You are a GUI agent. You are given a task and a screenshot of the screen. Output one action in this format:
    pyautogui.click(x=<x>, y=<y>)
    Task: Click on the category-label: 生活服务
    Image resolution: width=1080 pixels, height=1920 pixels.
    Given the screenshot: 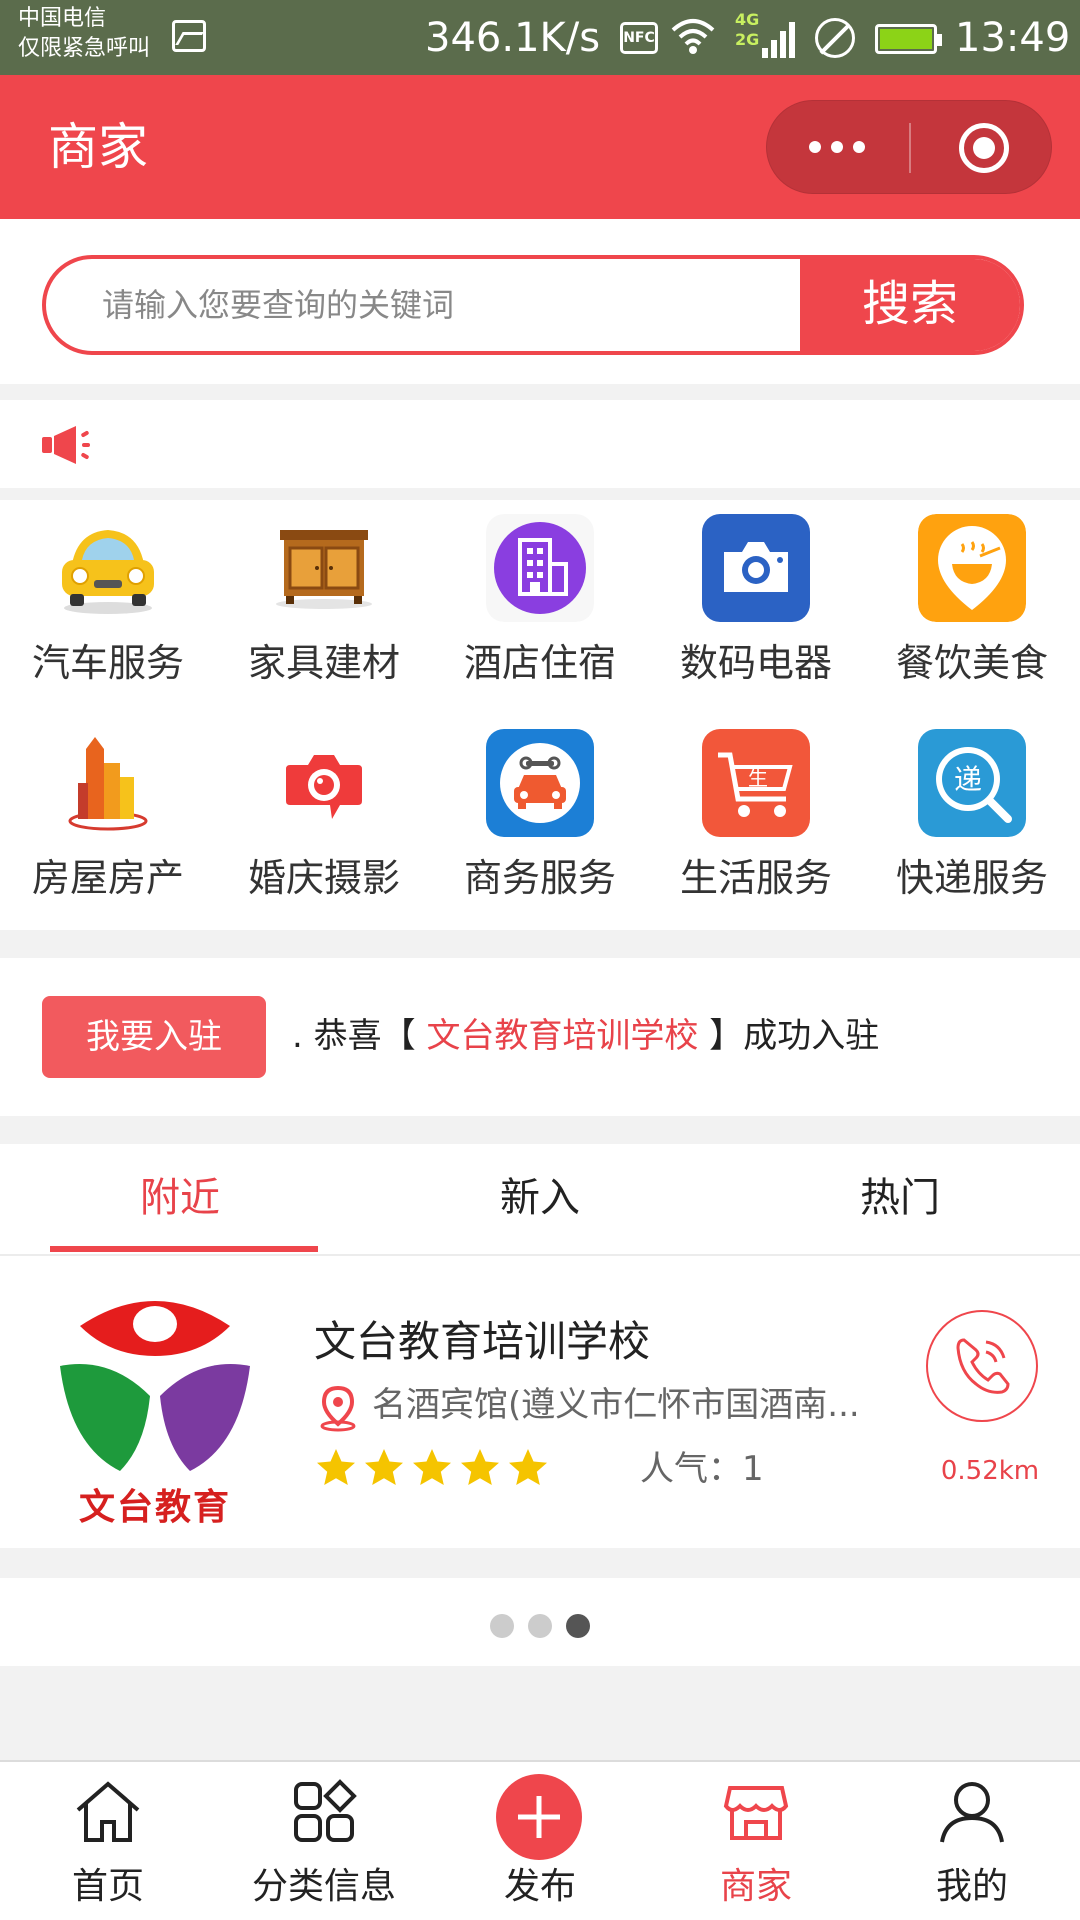 What is the action you would take?
    pyautogui.click(x=755, y=878)
    